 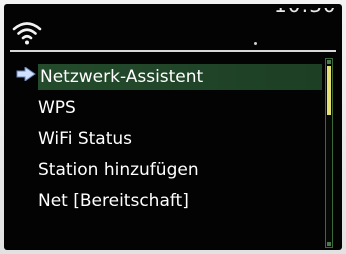 I want to click on clock: 10:30, so click(x=305, y=15).